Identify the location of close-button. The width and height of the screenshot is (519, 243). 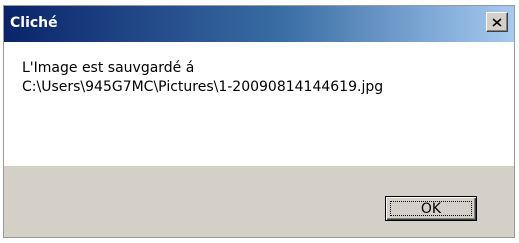
(497, 22).